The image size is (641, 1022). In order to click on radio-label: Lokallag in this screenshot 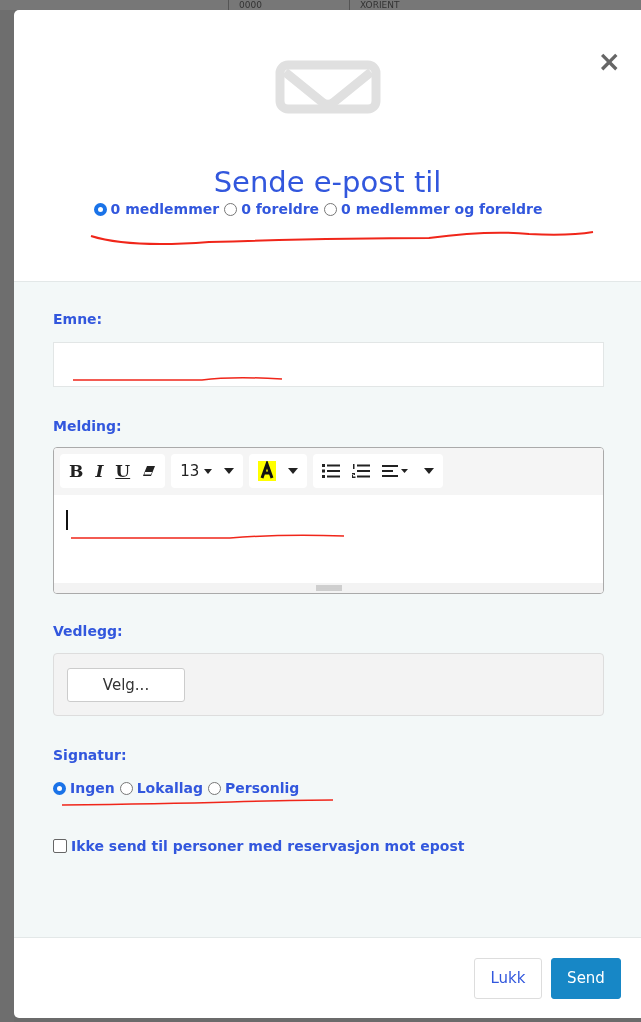, I will do `click(170, 788)`.